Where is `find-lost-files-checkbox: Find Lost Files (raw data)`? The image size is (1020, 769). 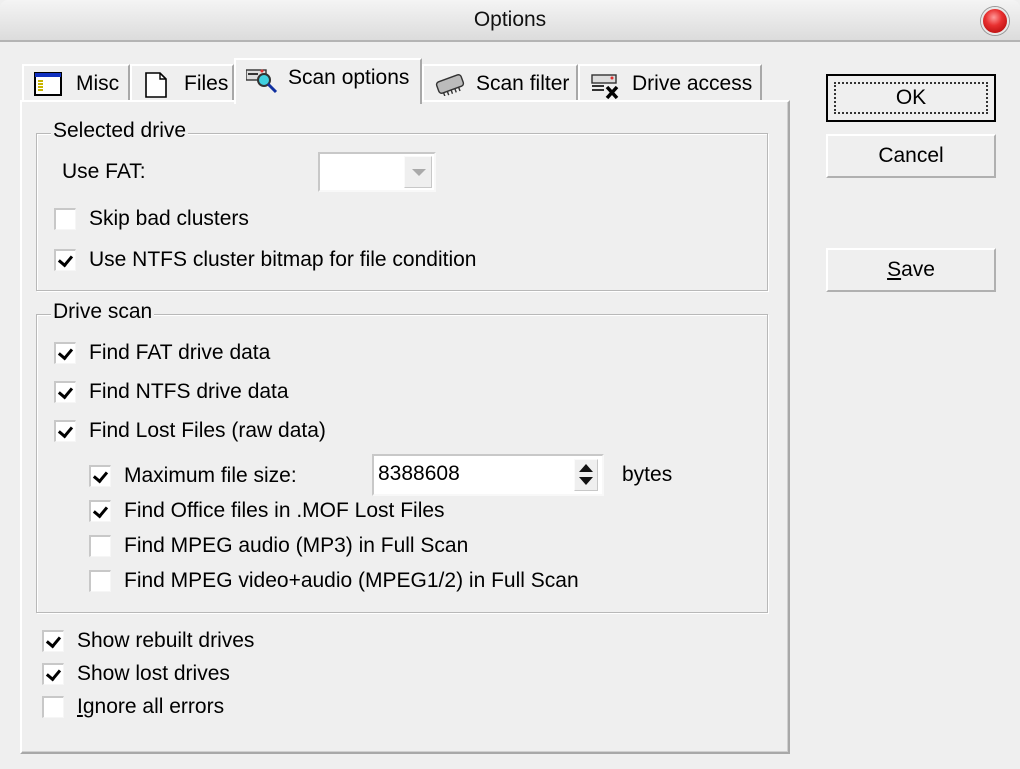 find-lost-files-checkbox: Find Lost Files (raw data) is located at coordinates (190, 431).